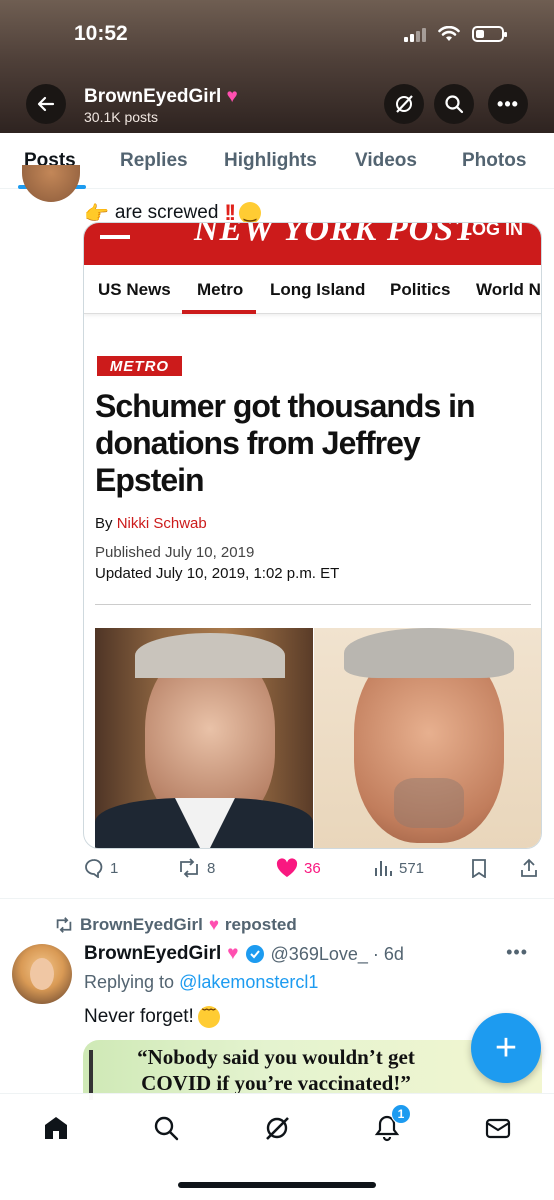 The image size is (554, 1200). I want to click on article-divider, so click(313, 604).